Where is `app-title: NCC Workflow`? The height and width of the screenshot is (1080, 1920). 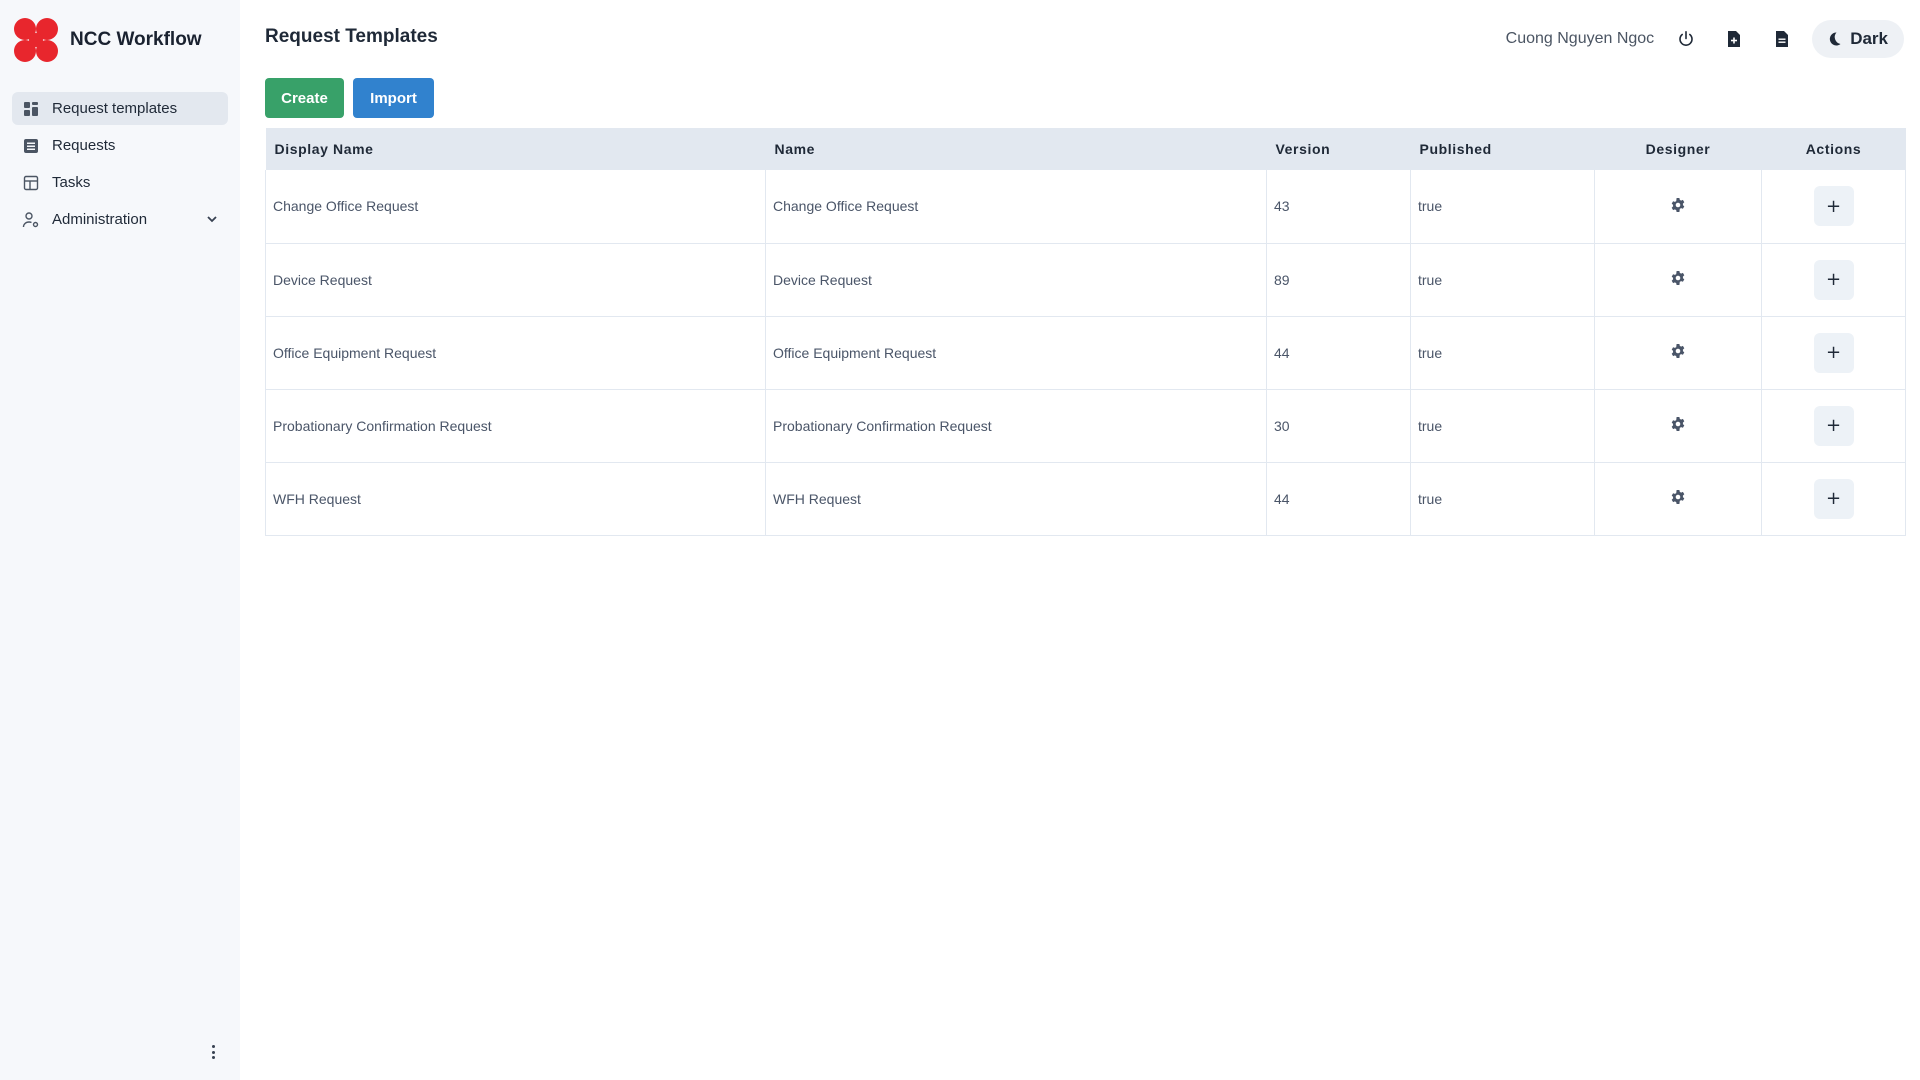 app-title: NCC Workflow is located at coordinates (136, 39).